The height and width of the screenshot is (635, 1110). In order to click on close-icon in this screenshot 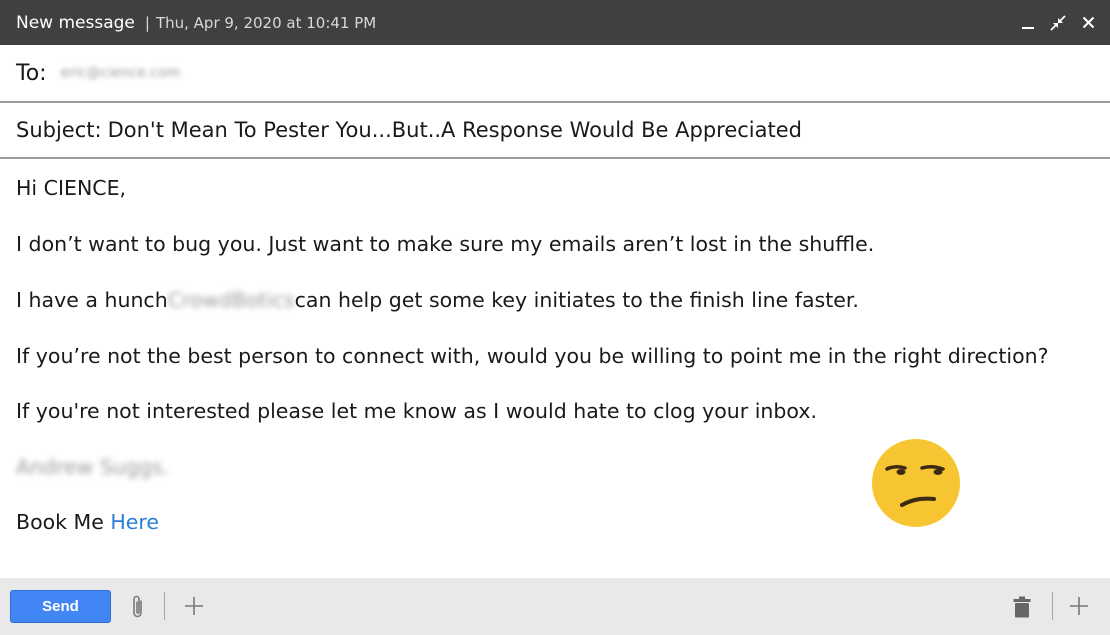, I will do `click(1088, 23)`.